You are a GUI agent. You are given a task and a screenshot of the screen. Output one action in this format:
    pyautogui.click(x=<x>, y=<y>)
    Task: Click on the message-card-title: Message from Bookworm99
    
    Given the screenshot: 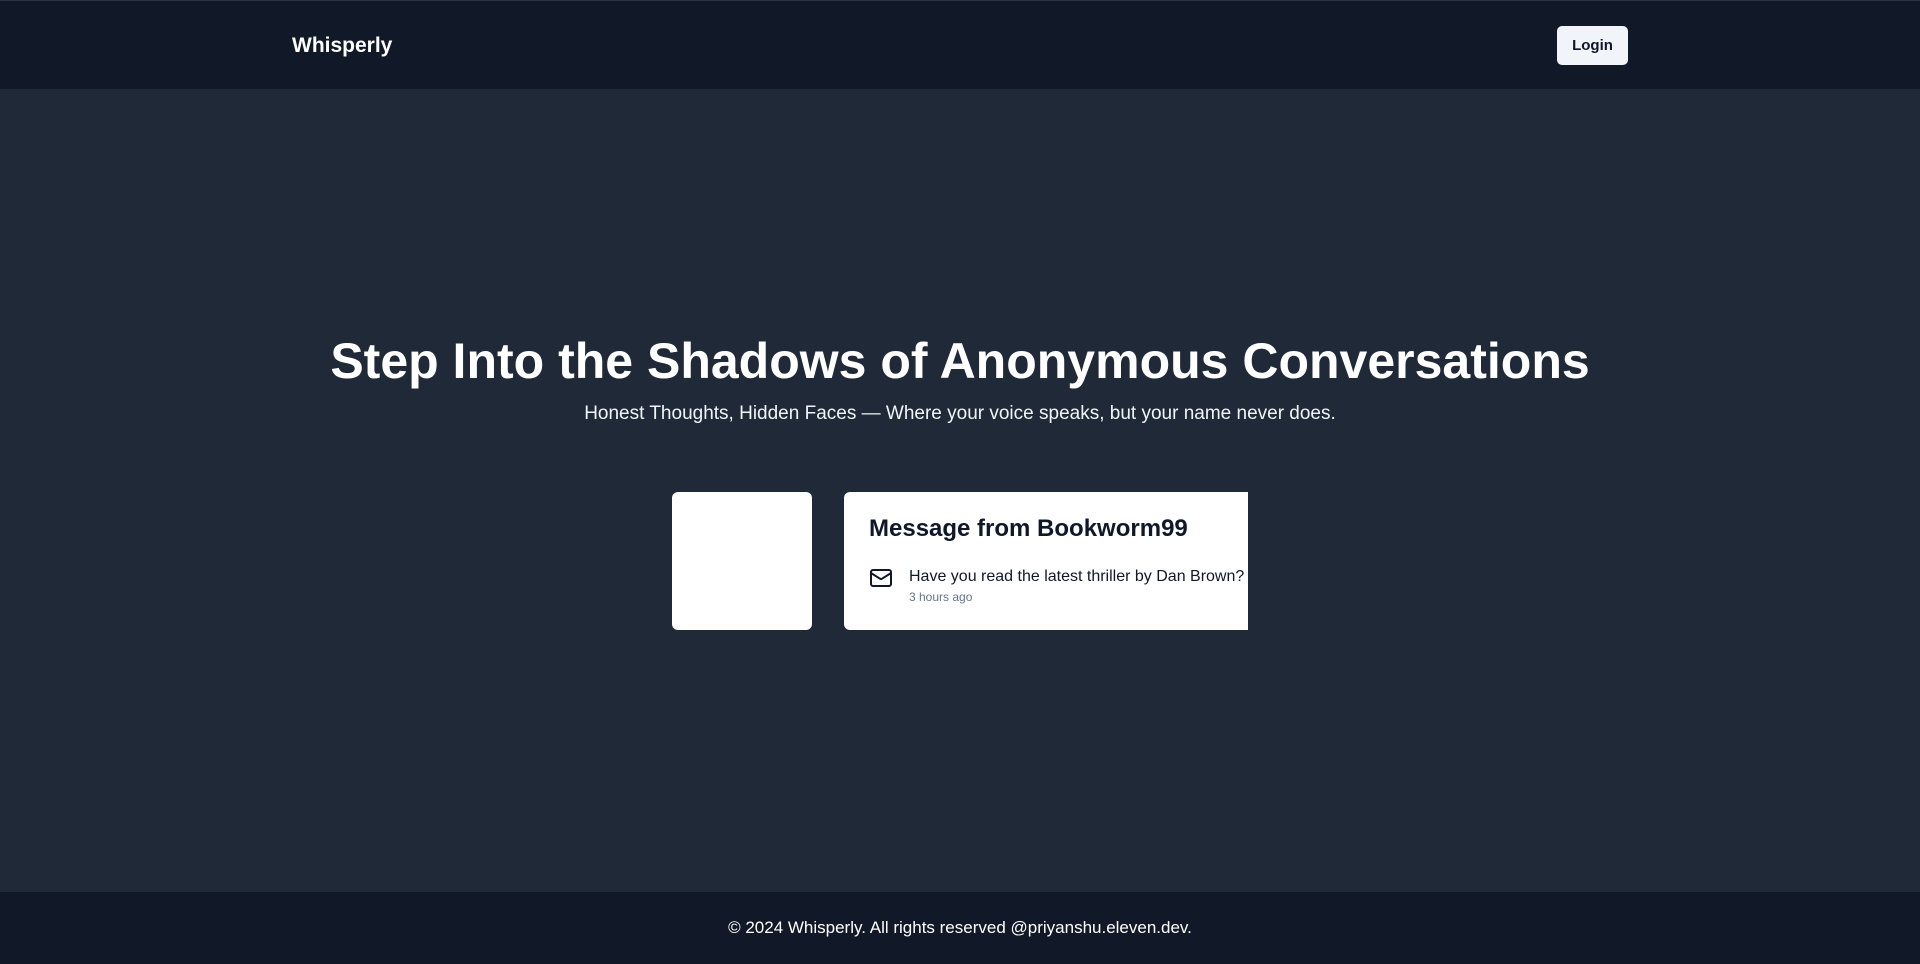 What is the action you would take?
    pyautogui.click(x=1028, y=528)
    